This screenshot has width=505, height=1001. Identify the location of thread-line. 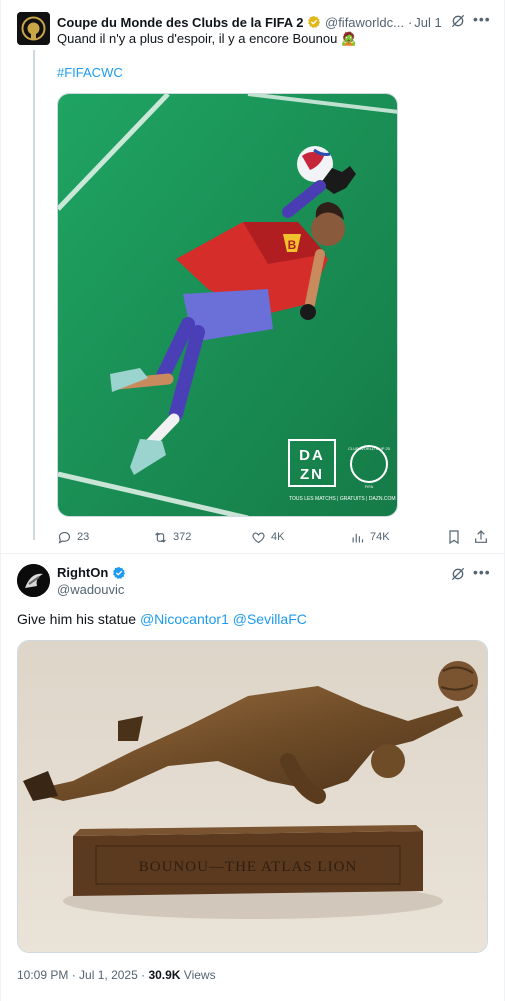
(34, 295).